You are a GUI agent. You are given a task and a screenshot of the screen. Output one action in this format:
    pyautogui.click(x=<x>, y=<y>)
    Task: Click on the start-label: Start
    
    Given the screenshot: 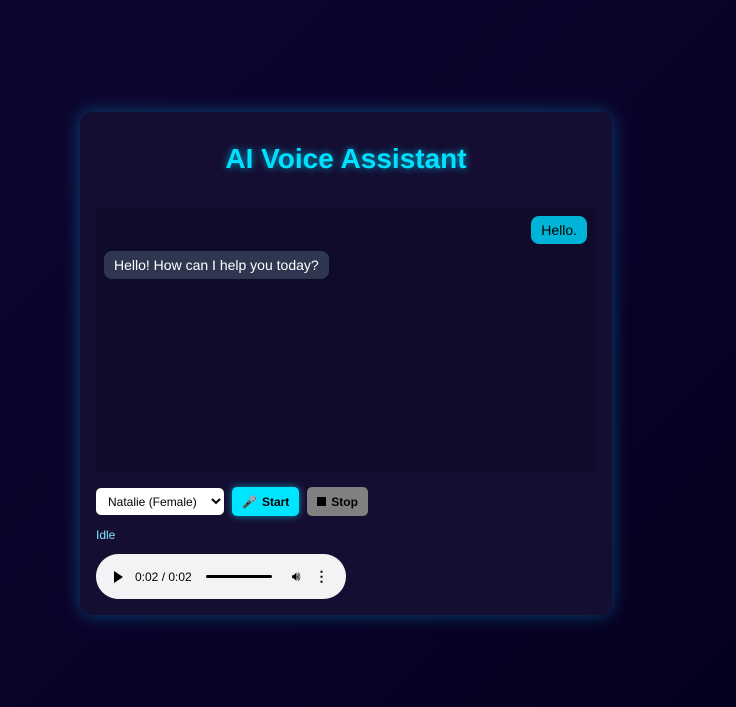 What is the action you would take?
    pyautogui.click(x=275, y=501)
    